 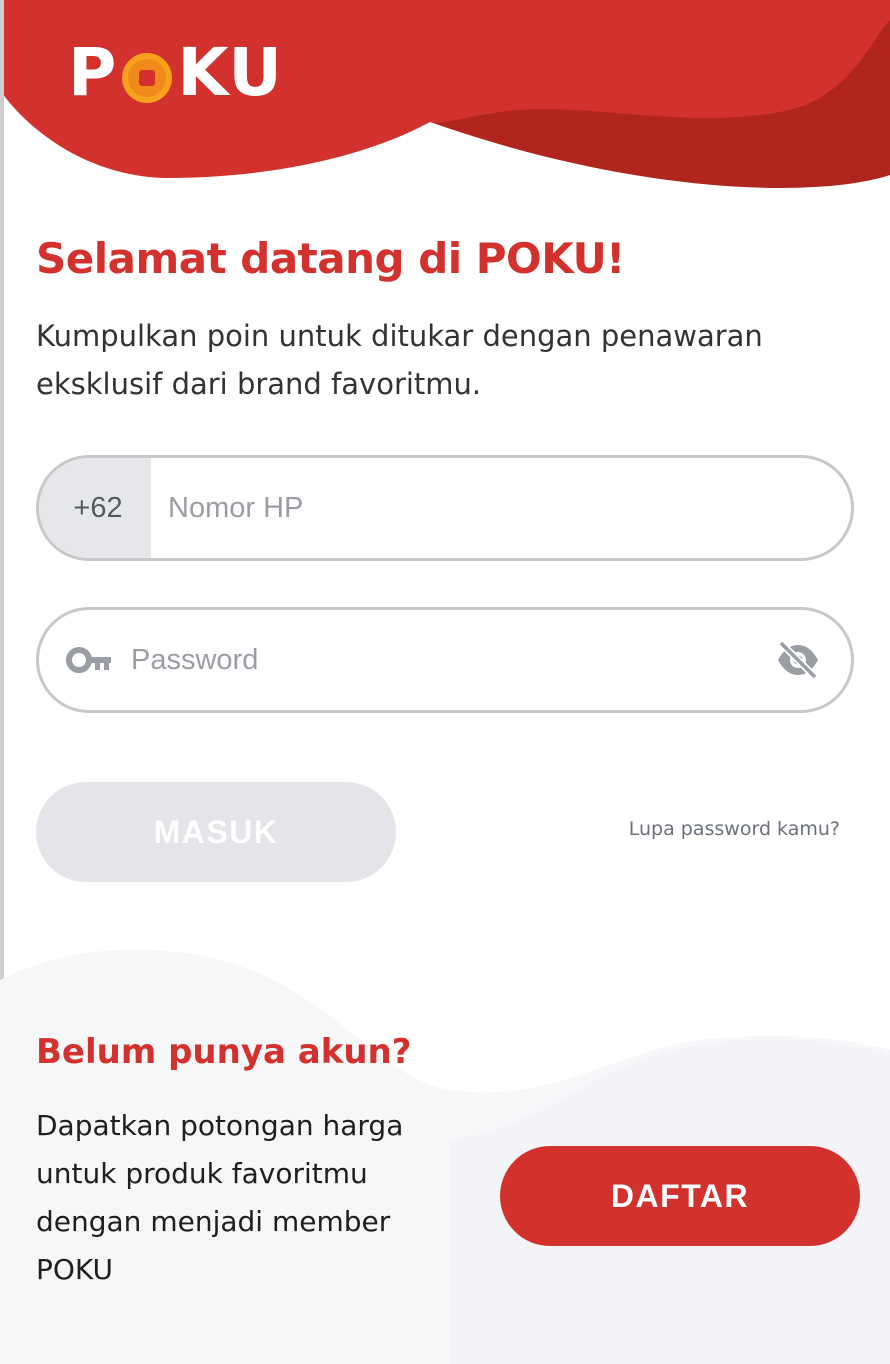 What do you see at coordinates (224, 1052) in the screenshot?
I see `register-title: Belum punya akun?` at bounding box center [224, 1052].